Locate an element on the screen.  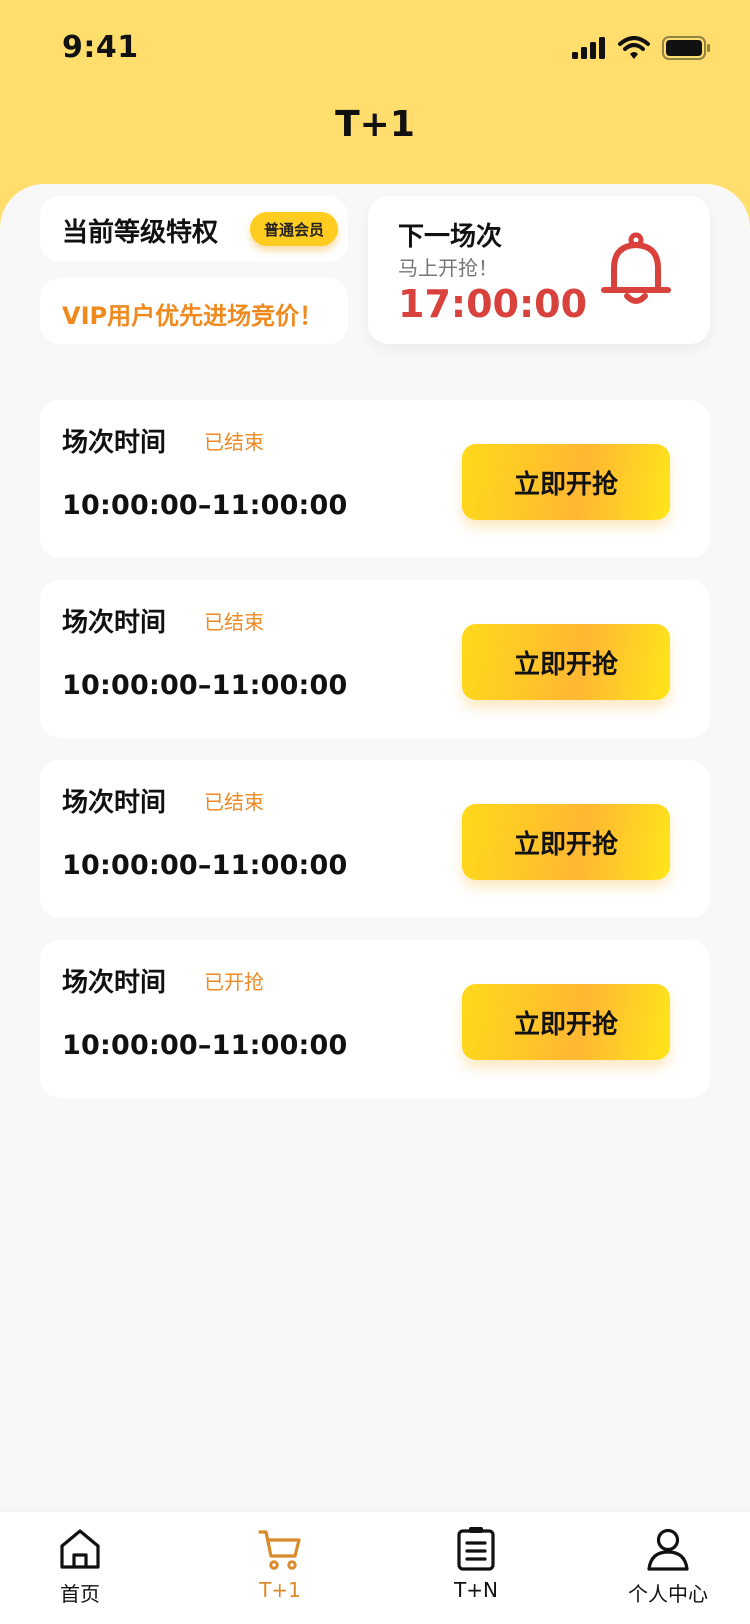
bell-icon is located at coordinates (636, 270).